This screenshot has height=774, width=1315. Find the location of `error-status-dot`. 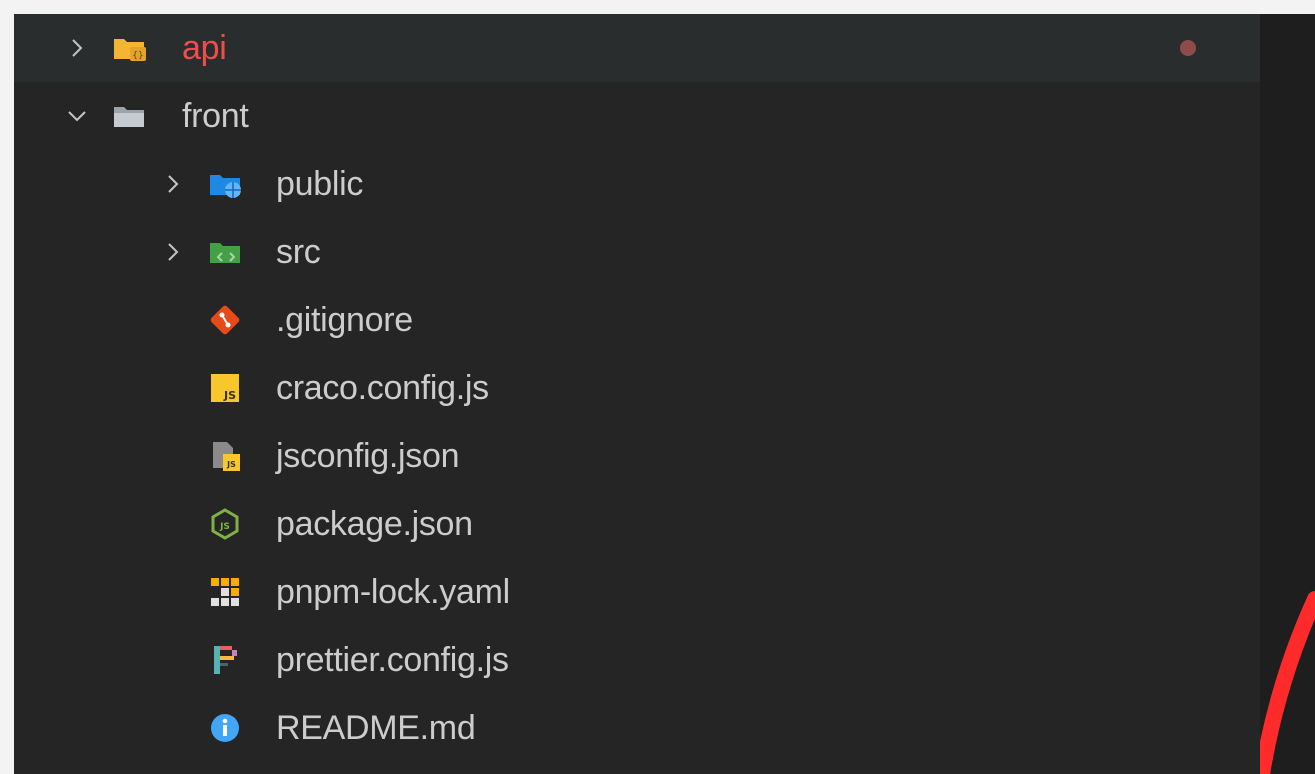

error-status-dot is located at coordinates (1188, 48).